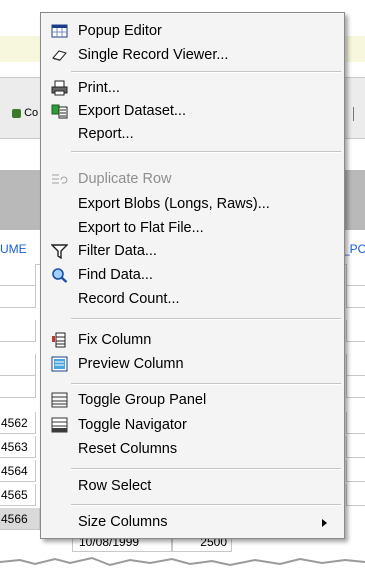 The image size is (365, 574). Describe the element at coordinates (18, 495) in the screenshot. I see `grid-row-id: 4565` at that location.